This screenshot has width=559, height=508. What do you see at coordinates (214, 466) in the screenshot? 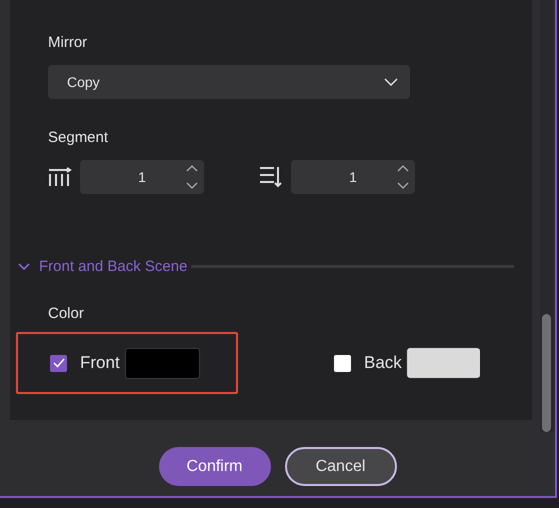
I see `confirm-button: Confirm` at bounding box center [214, 466].